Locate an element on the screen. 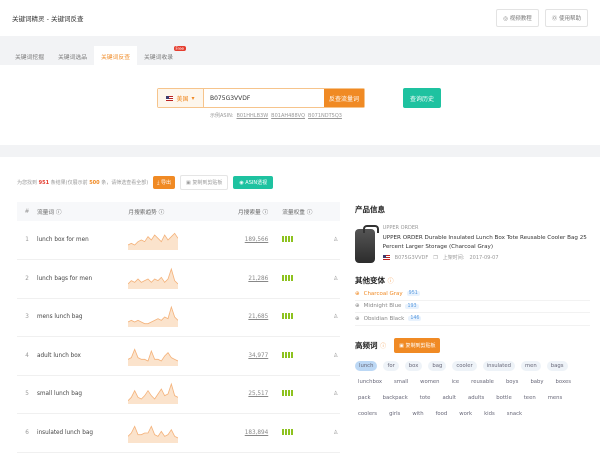 This screenshot has height=455, width=600. word-tag: kids is located at coordinates (489, 414).